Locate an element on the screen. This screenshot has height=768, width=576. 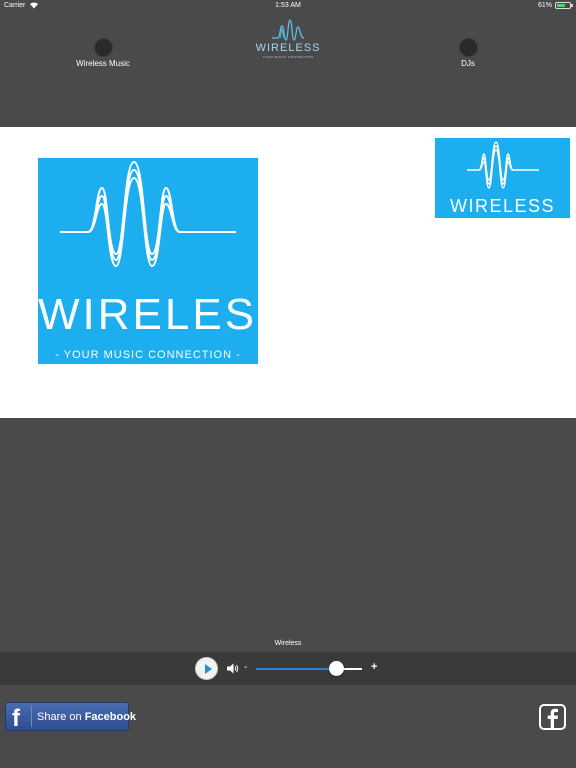
battery-percent: 61% is located at coordinates (544, 5).